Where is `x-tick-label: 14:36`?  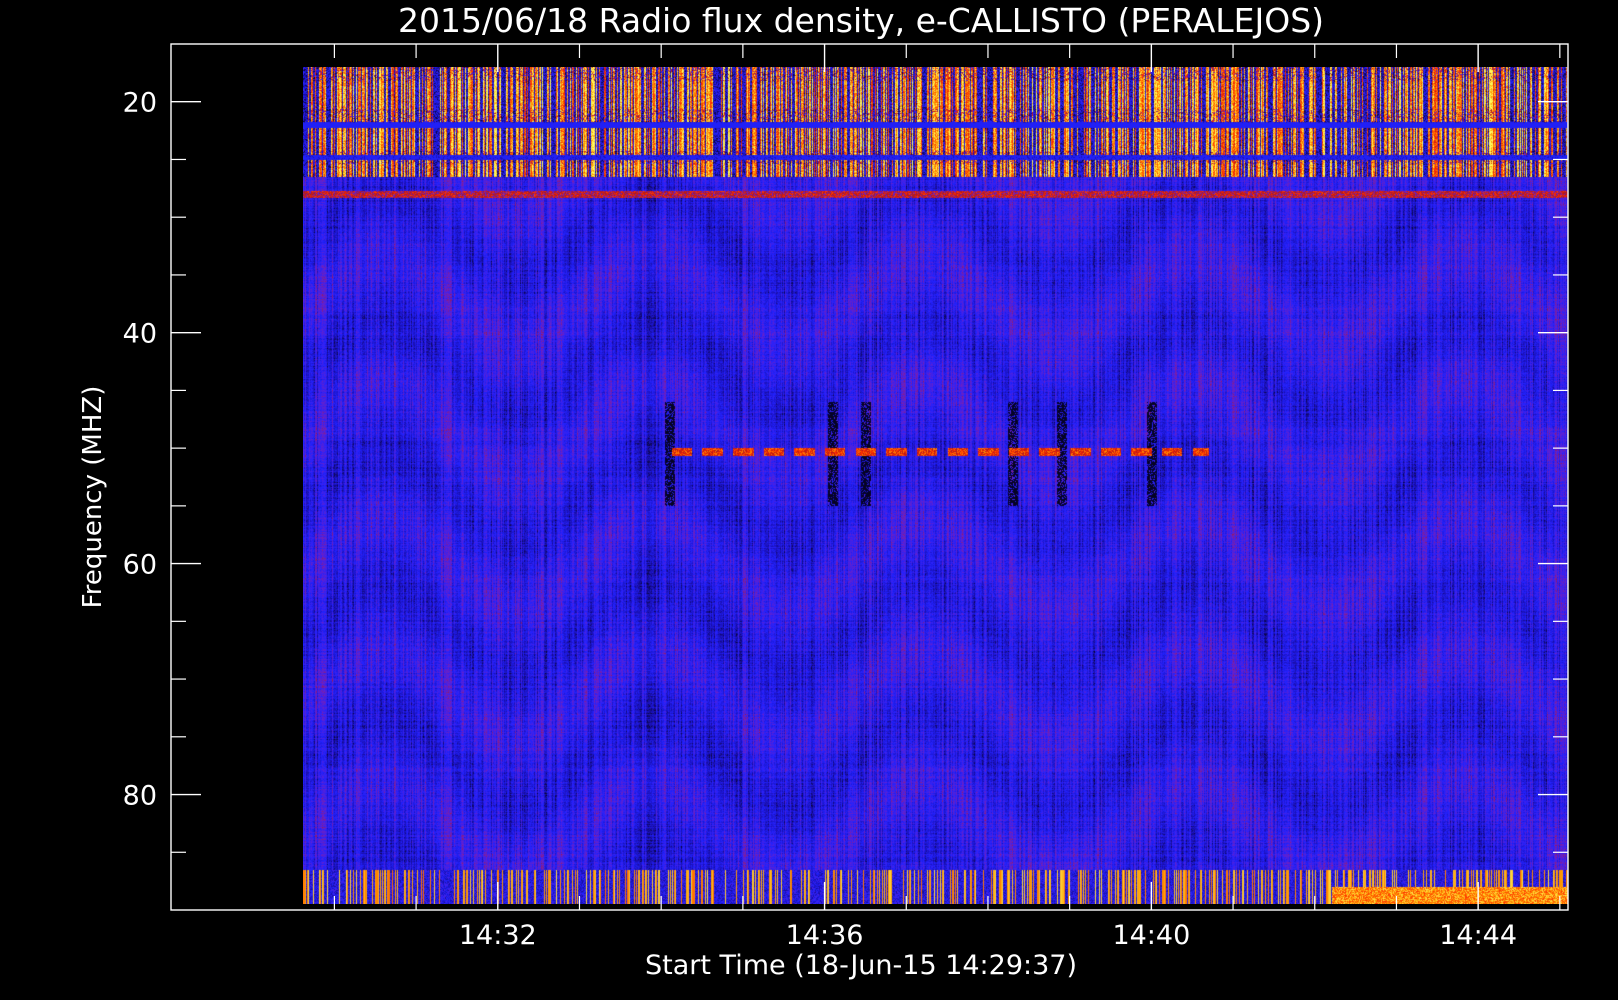
x-tick-label: 14:36 is located at coordinates (825, 935).